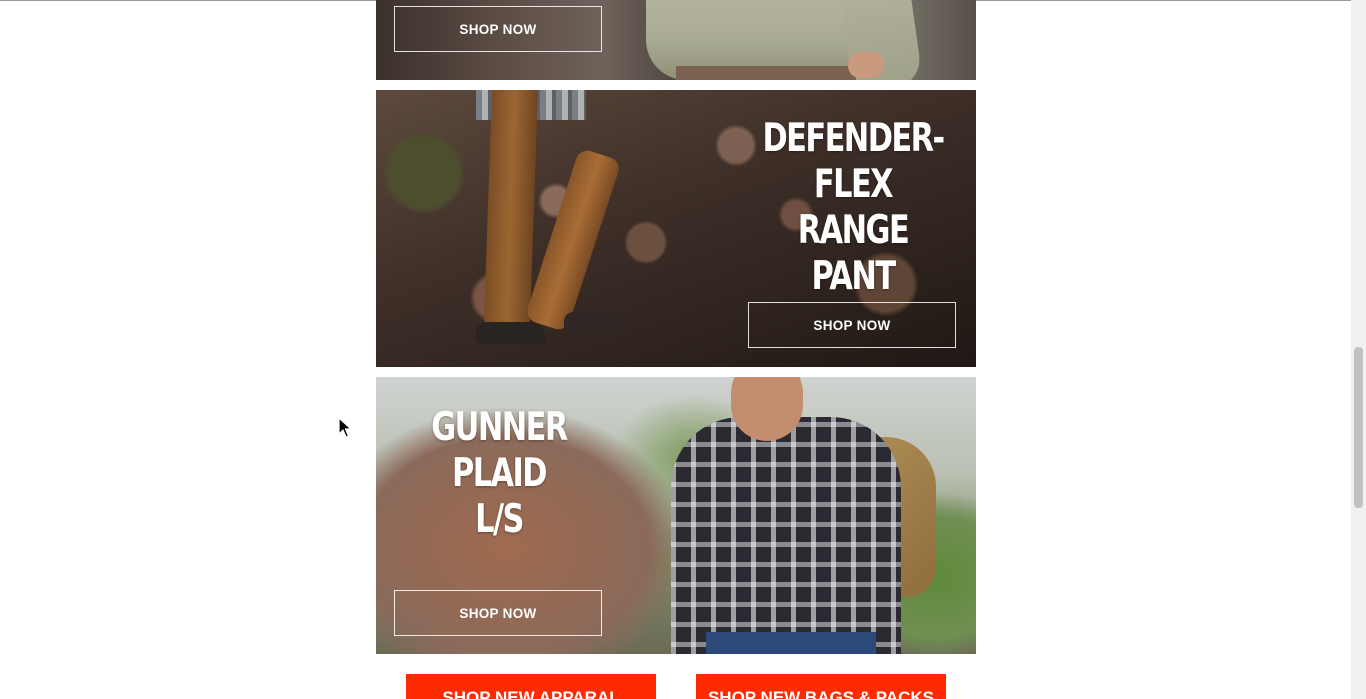  What do you see at coordinates (791, 643) in the screenshot?
I see `banner-photo-jeans` at bounding box center [791, 643].